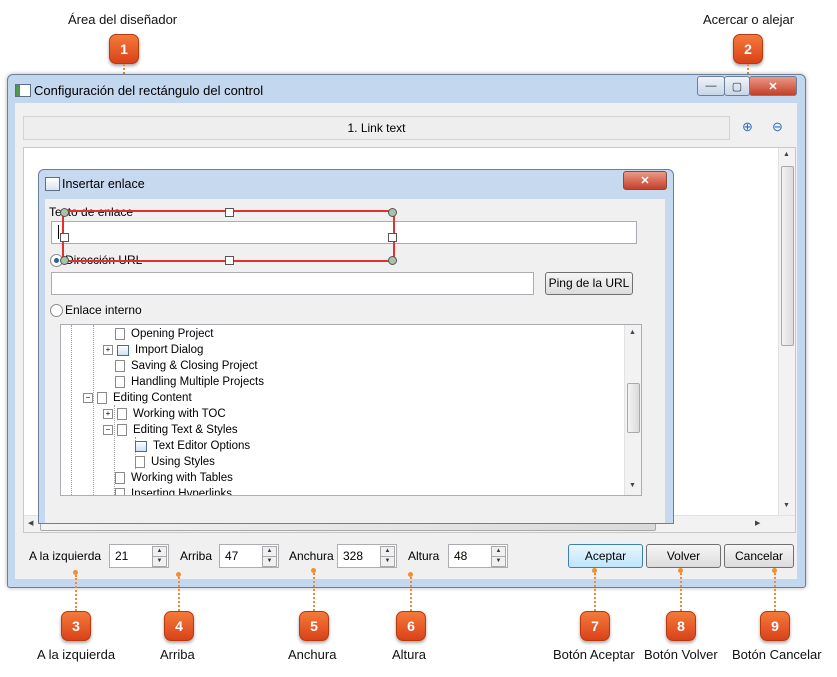 The width and height of the screenshot is (837, 677). What do you see at coordinates (786, 154) in the screenshot?
I see `scroll-up-icon: ▲` at bounding box center [786, 154].